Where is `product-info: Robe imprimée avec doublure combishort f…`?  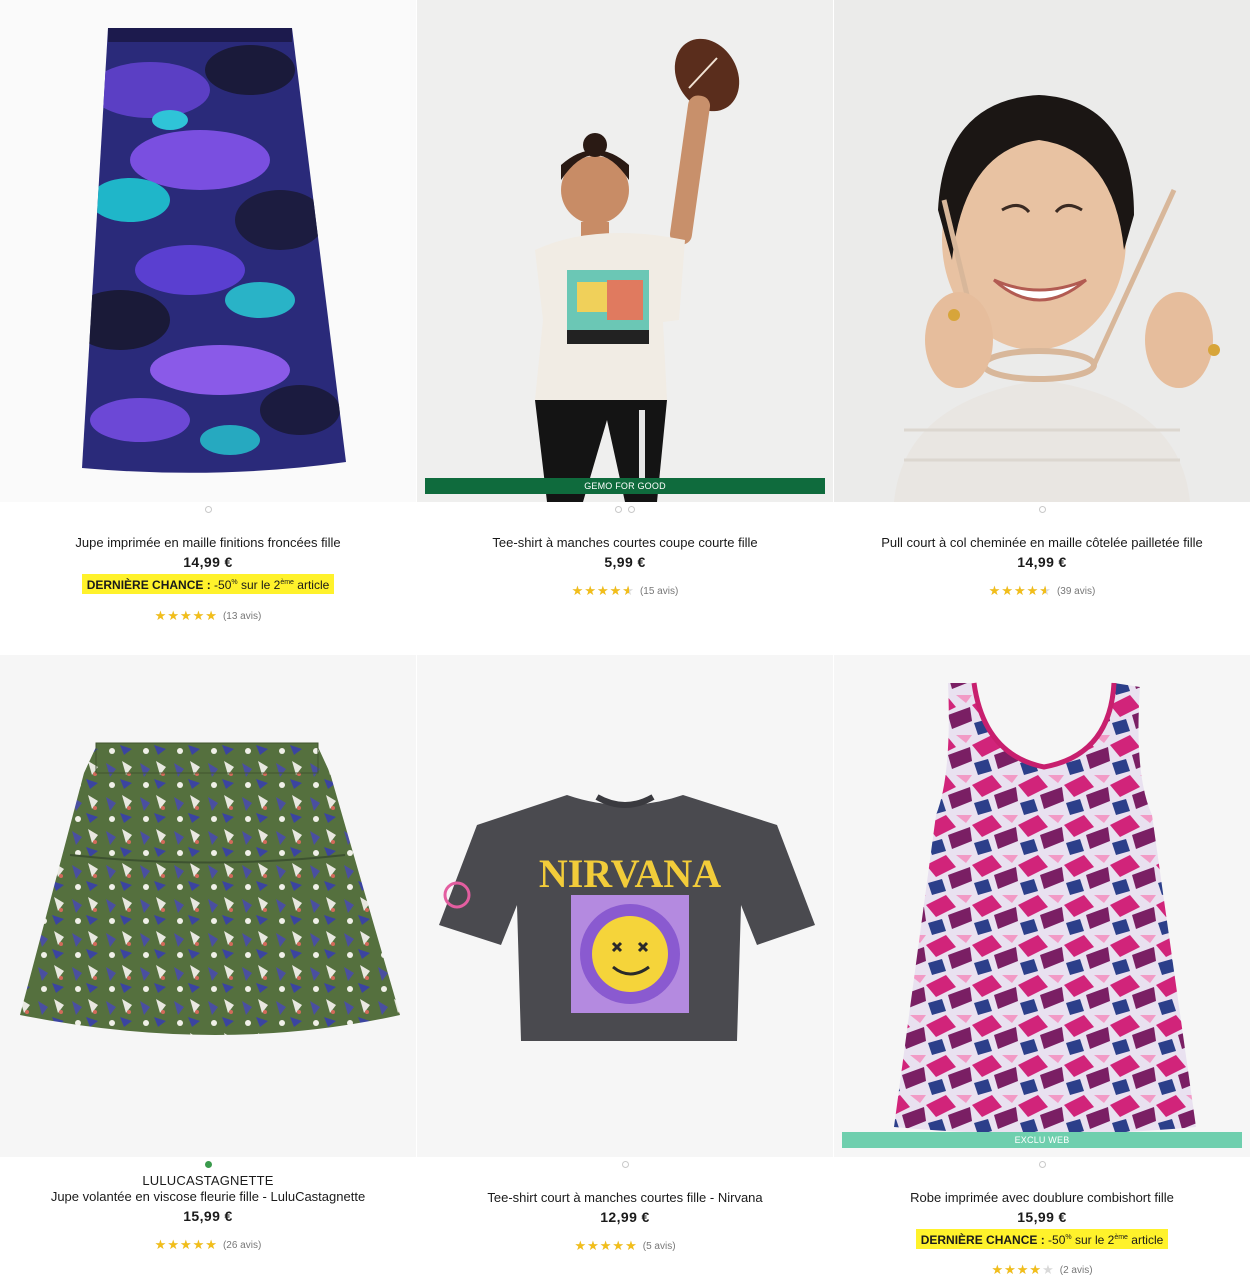
product-info: Robe imprimée avec doublure combishort f… is located at coordinates (1042, 1233).